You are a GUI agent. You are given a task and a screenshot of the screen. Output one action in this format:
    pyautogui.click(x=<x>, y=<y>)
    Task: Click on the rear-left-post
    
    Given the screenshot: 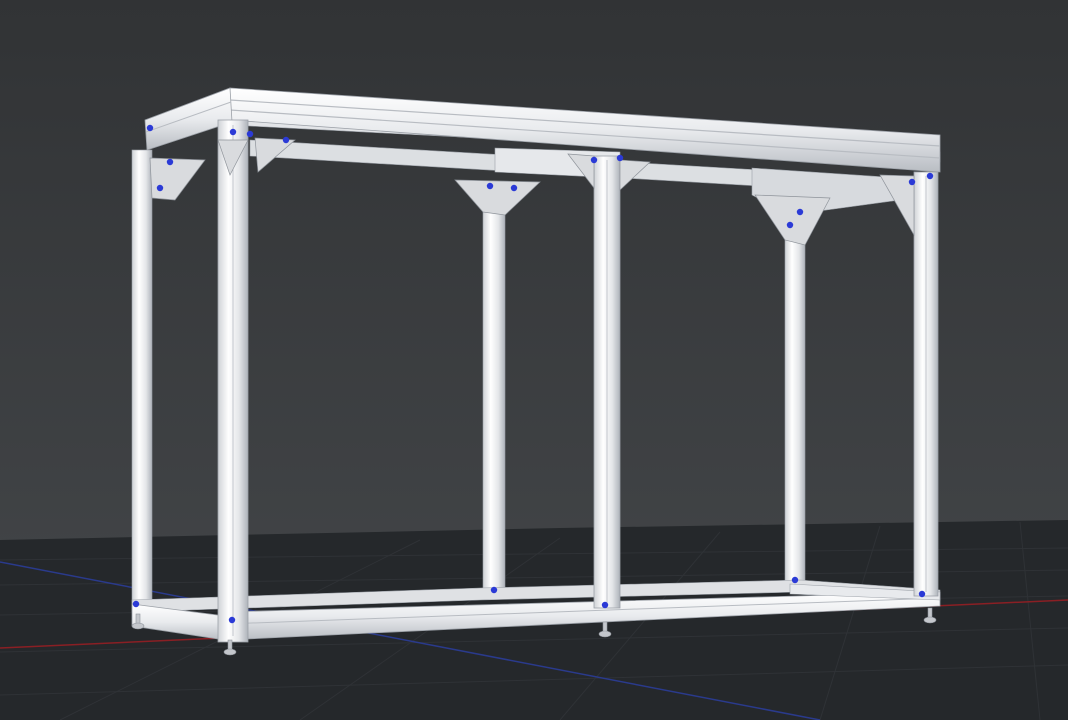 What is the action you would take?
    pyautogui.click(x=142, y=379)
    